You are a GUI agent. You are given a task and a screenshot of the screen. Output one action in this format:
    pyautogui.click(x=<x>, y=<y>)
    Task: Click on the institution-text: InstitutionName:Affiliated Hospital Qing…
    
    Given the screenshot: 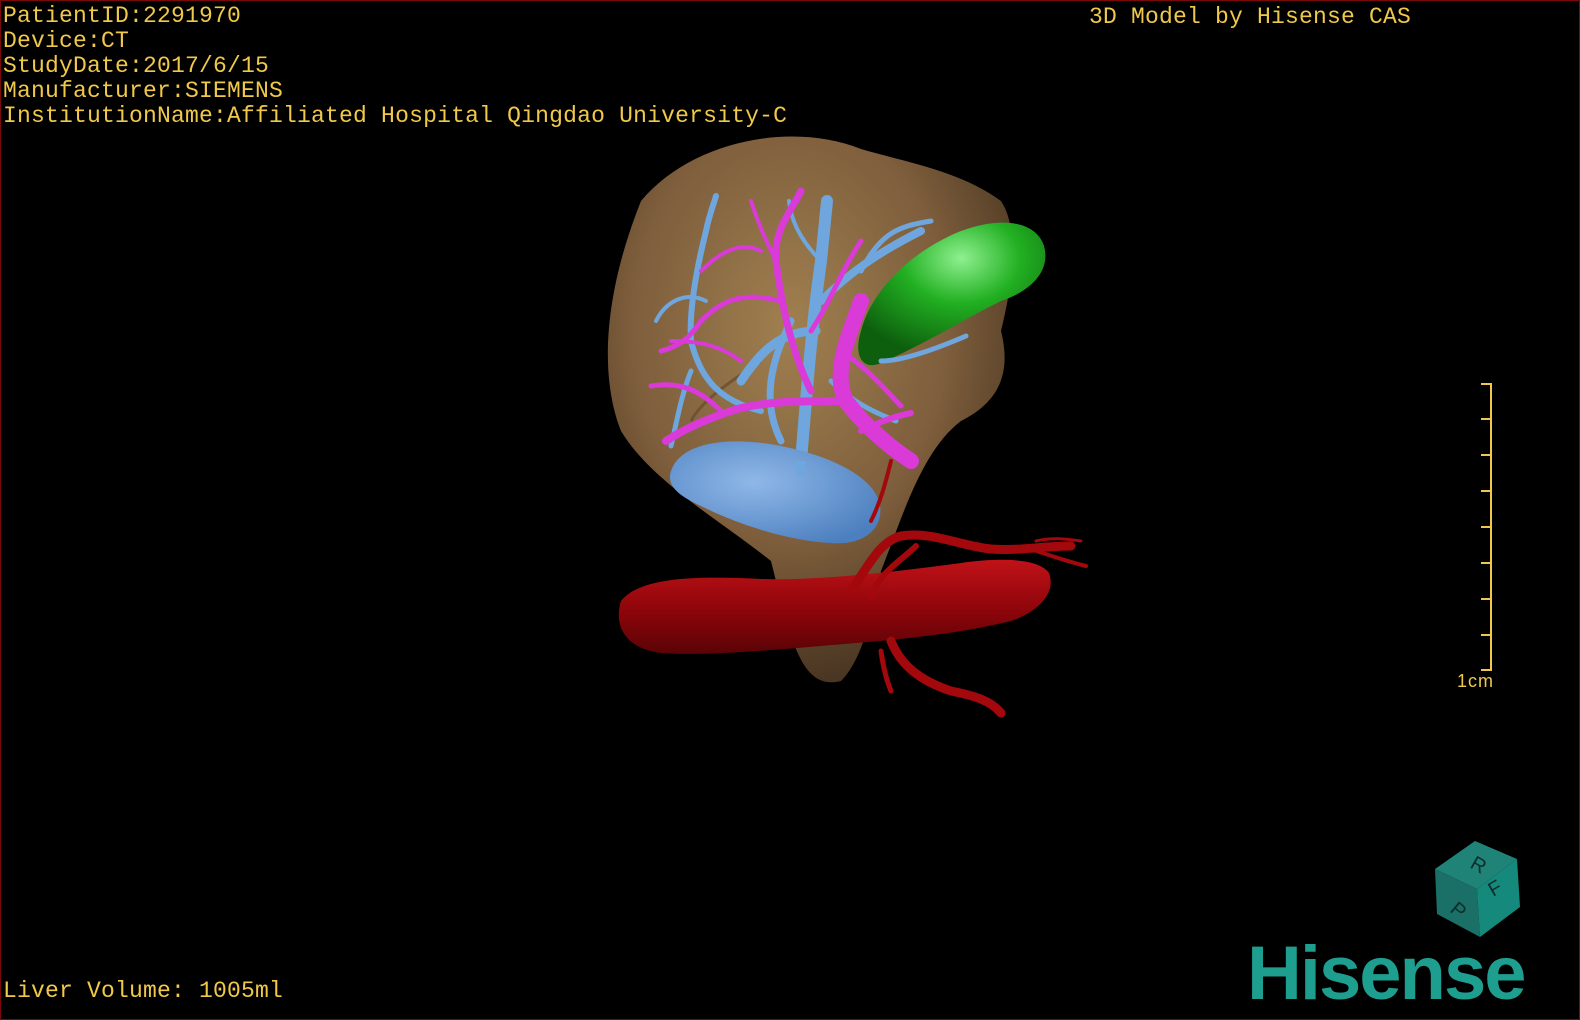 What is the action you would take?
    pyautogui.click(x=395, y=116)
    